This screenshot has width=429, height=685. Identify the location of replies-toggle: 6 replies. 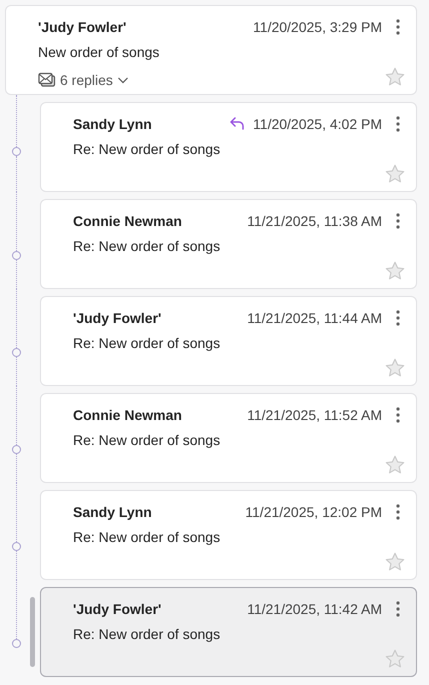
(83, 80).